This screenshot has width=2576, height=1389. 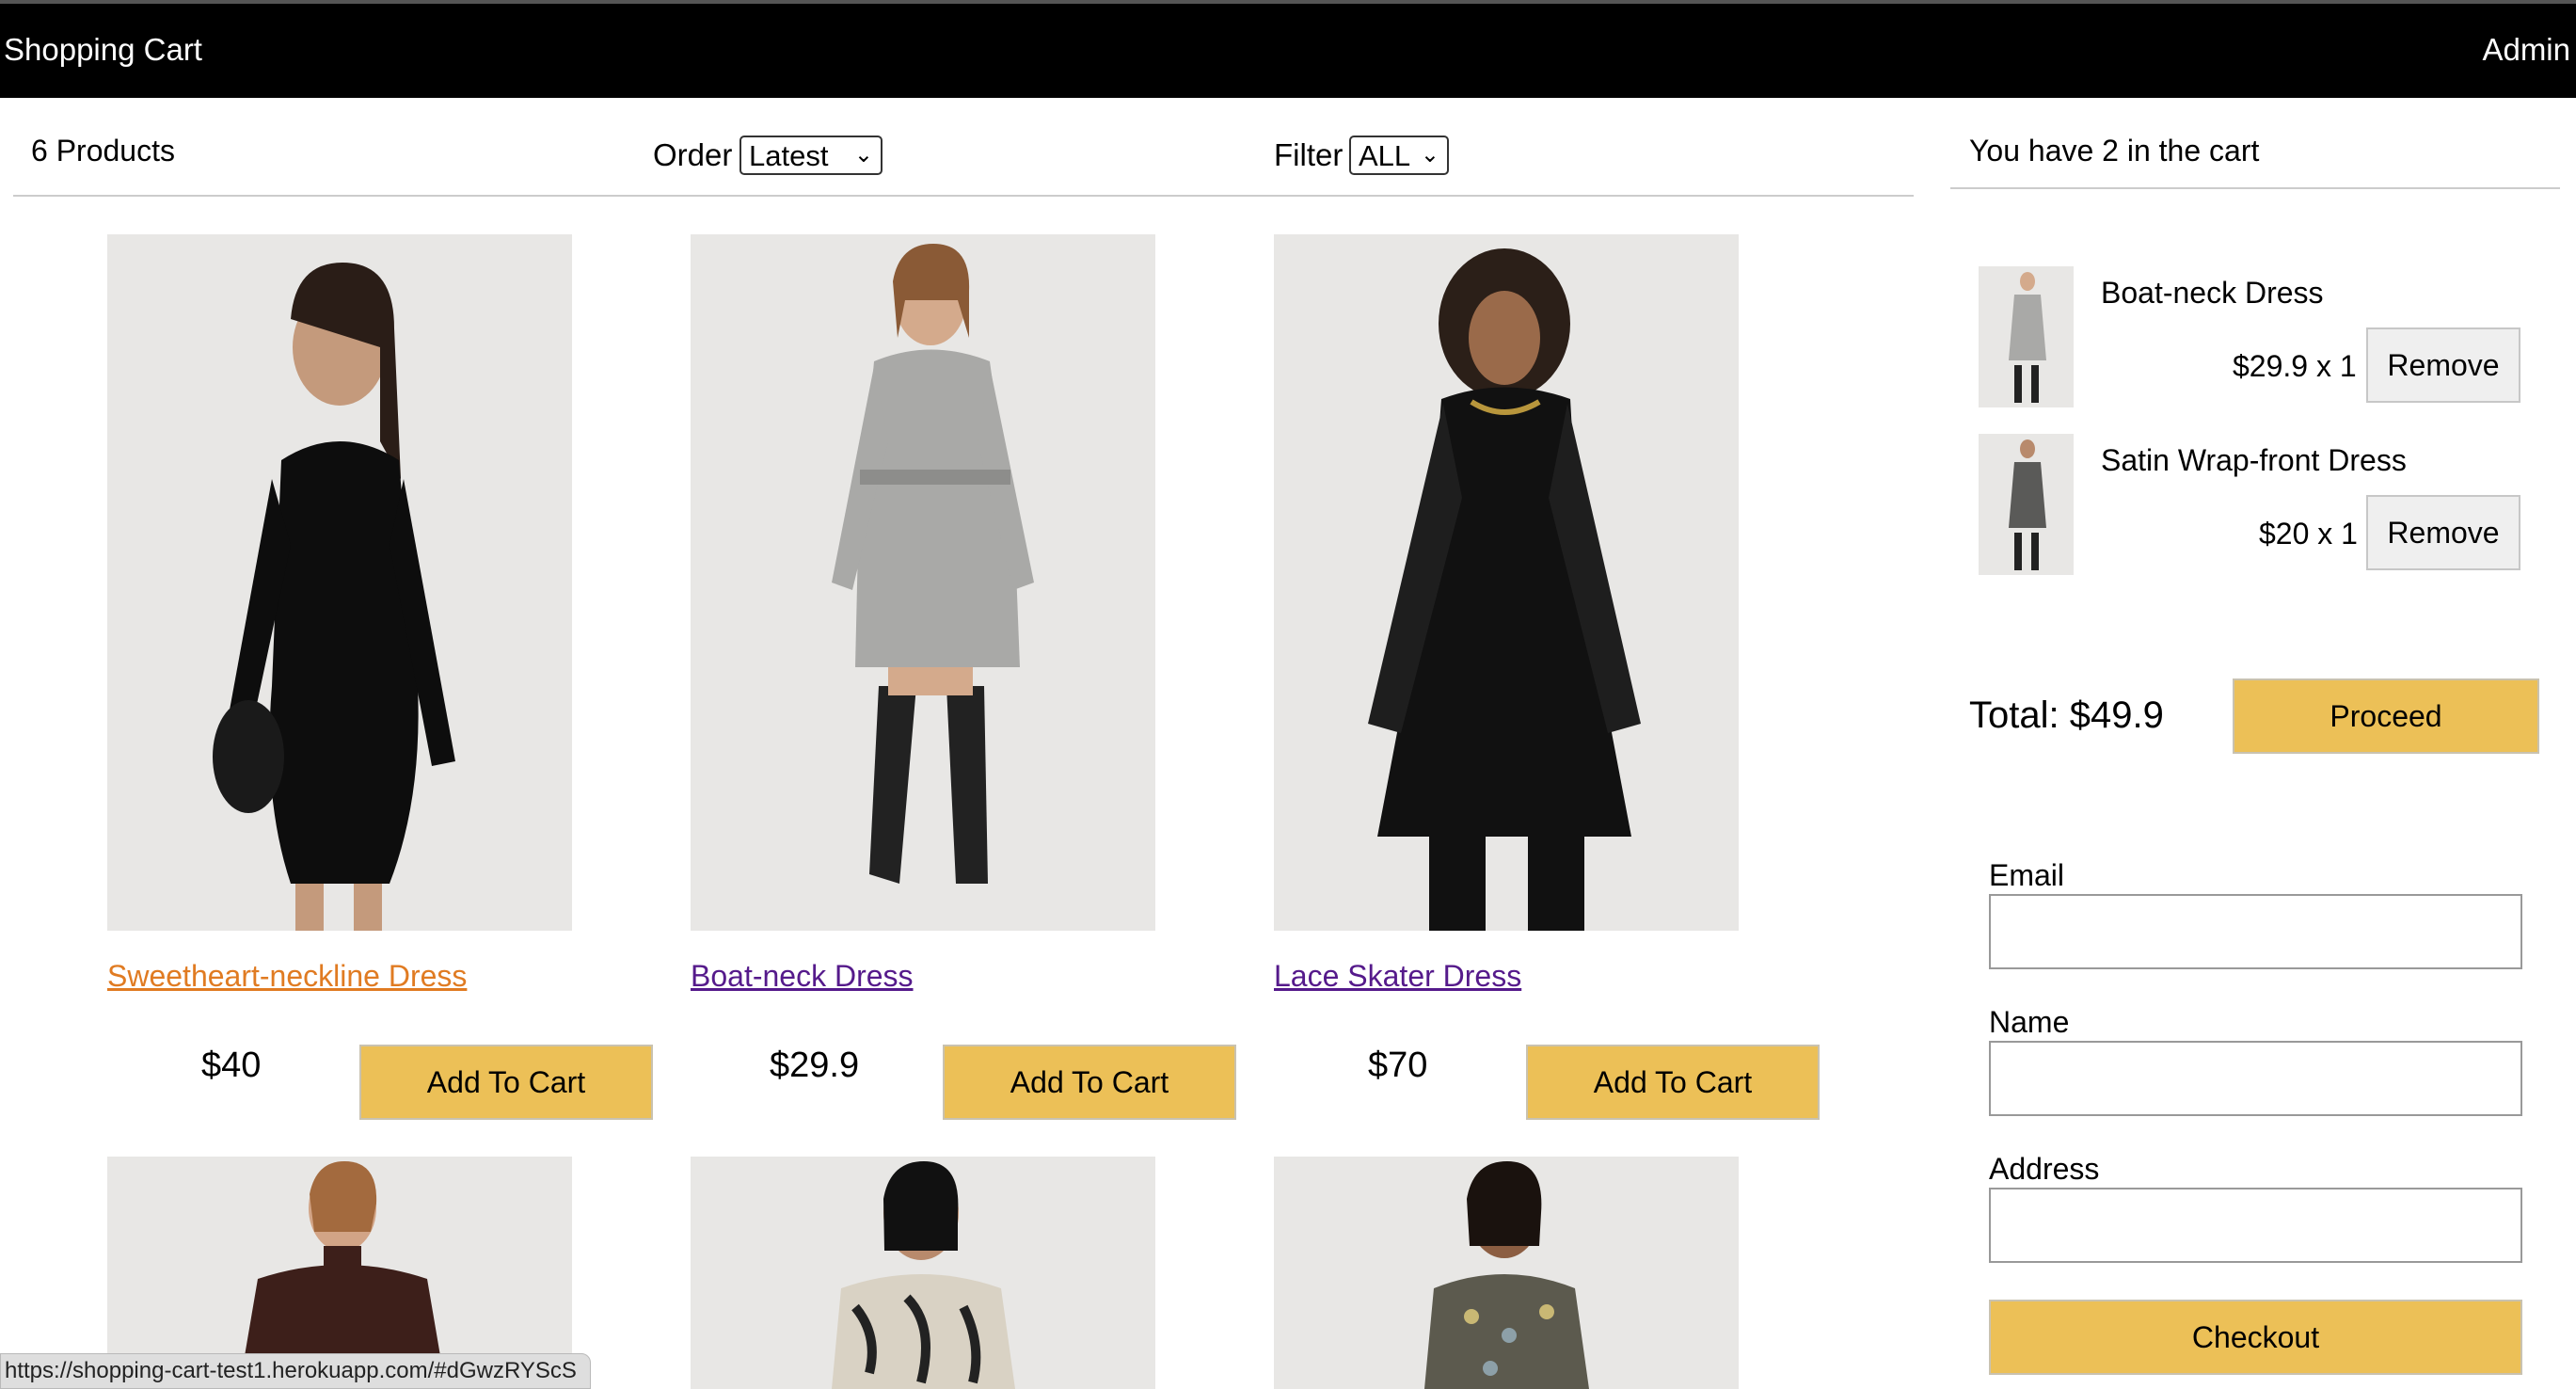 I want to click on email-label: Email, so click(x=2027, y=875).